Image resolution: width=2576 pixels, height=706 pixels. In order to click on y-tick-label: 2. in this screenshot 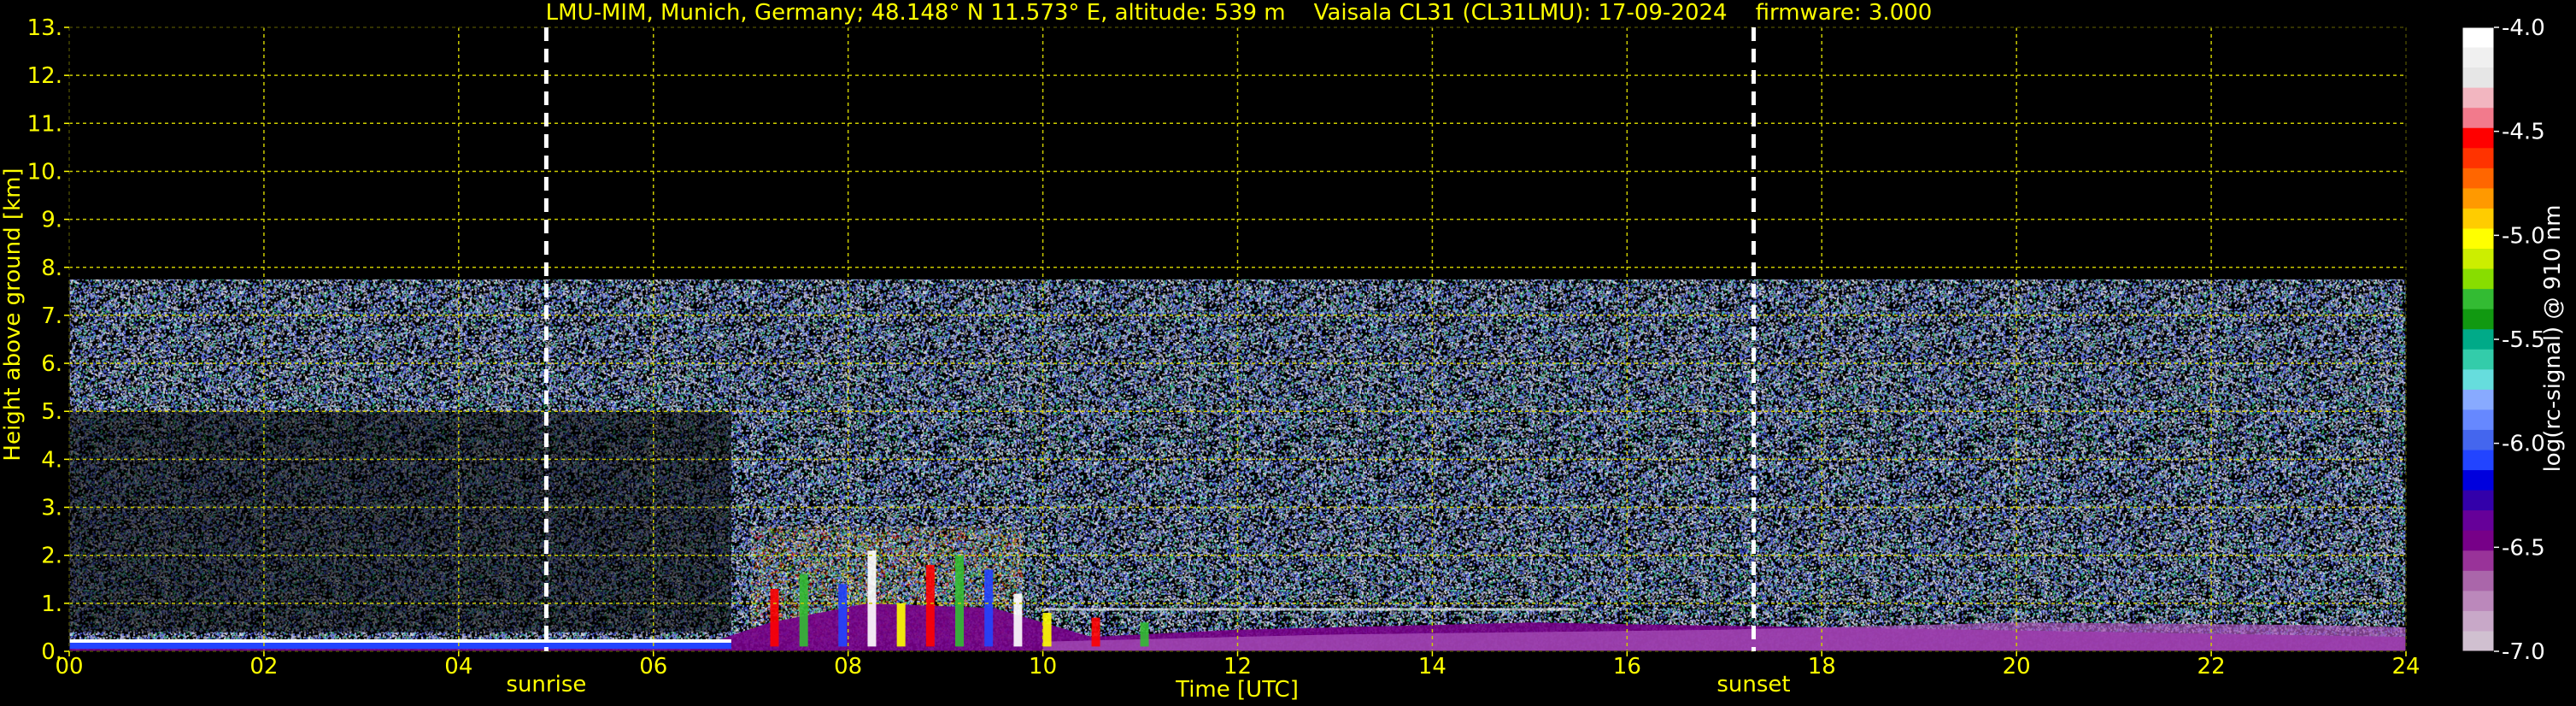, I will do `click(51, 556)`.